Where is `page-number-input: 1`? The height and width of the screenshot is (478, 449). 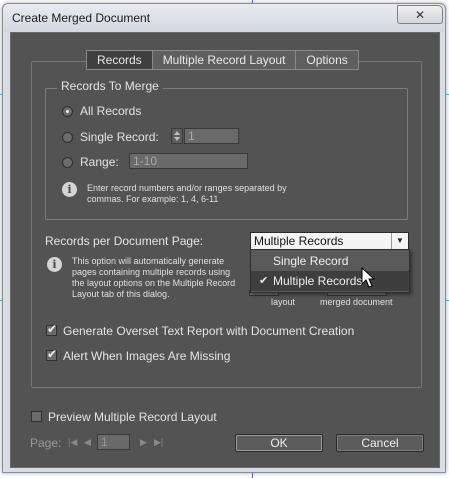 page-number-input: 1 is located at coordinates (113, 442).